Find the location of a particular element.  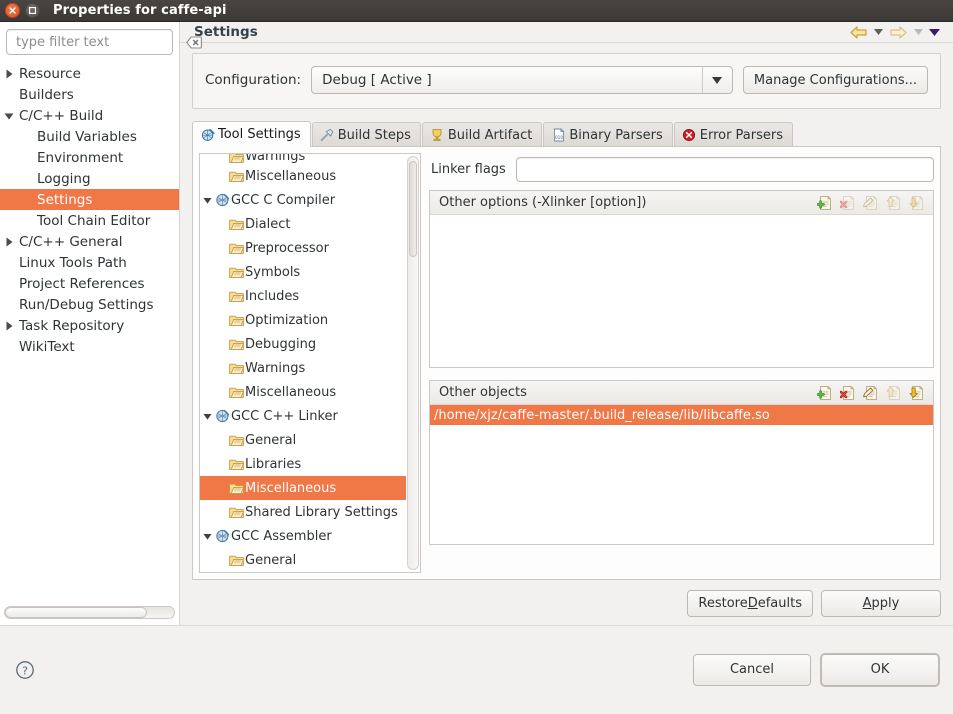

tool-tree-item-dialect: Dialect is located at coordinates (303, 224).